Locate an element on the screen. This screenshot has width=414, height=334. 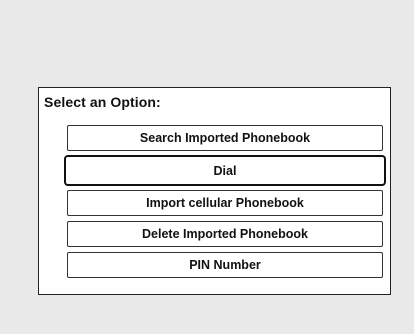
option-label: Delete Imported Phonebook is located at coordinates (225, 234).